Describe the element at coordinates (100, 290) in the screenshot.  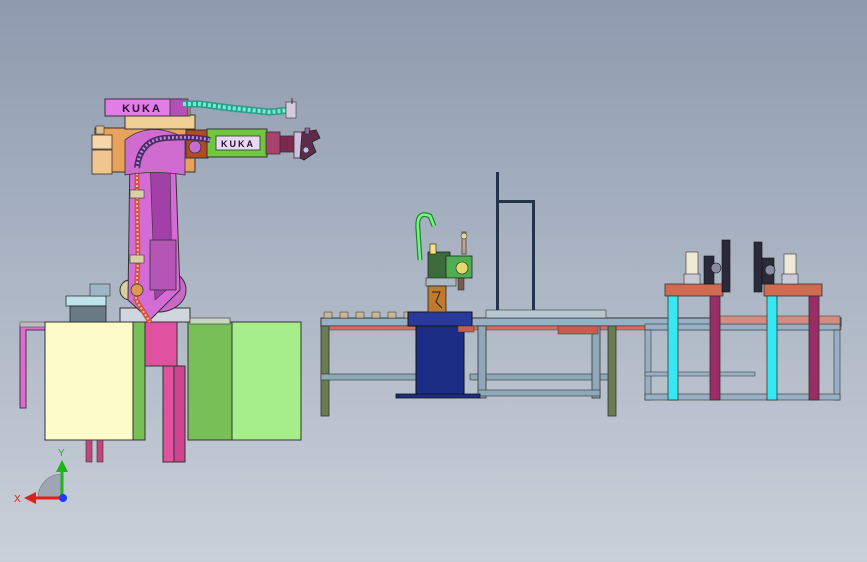
I see `pendant-bracket` at that location.